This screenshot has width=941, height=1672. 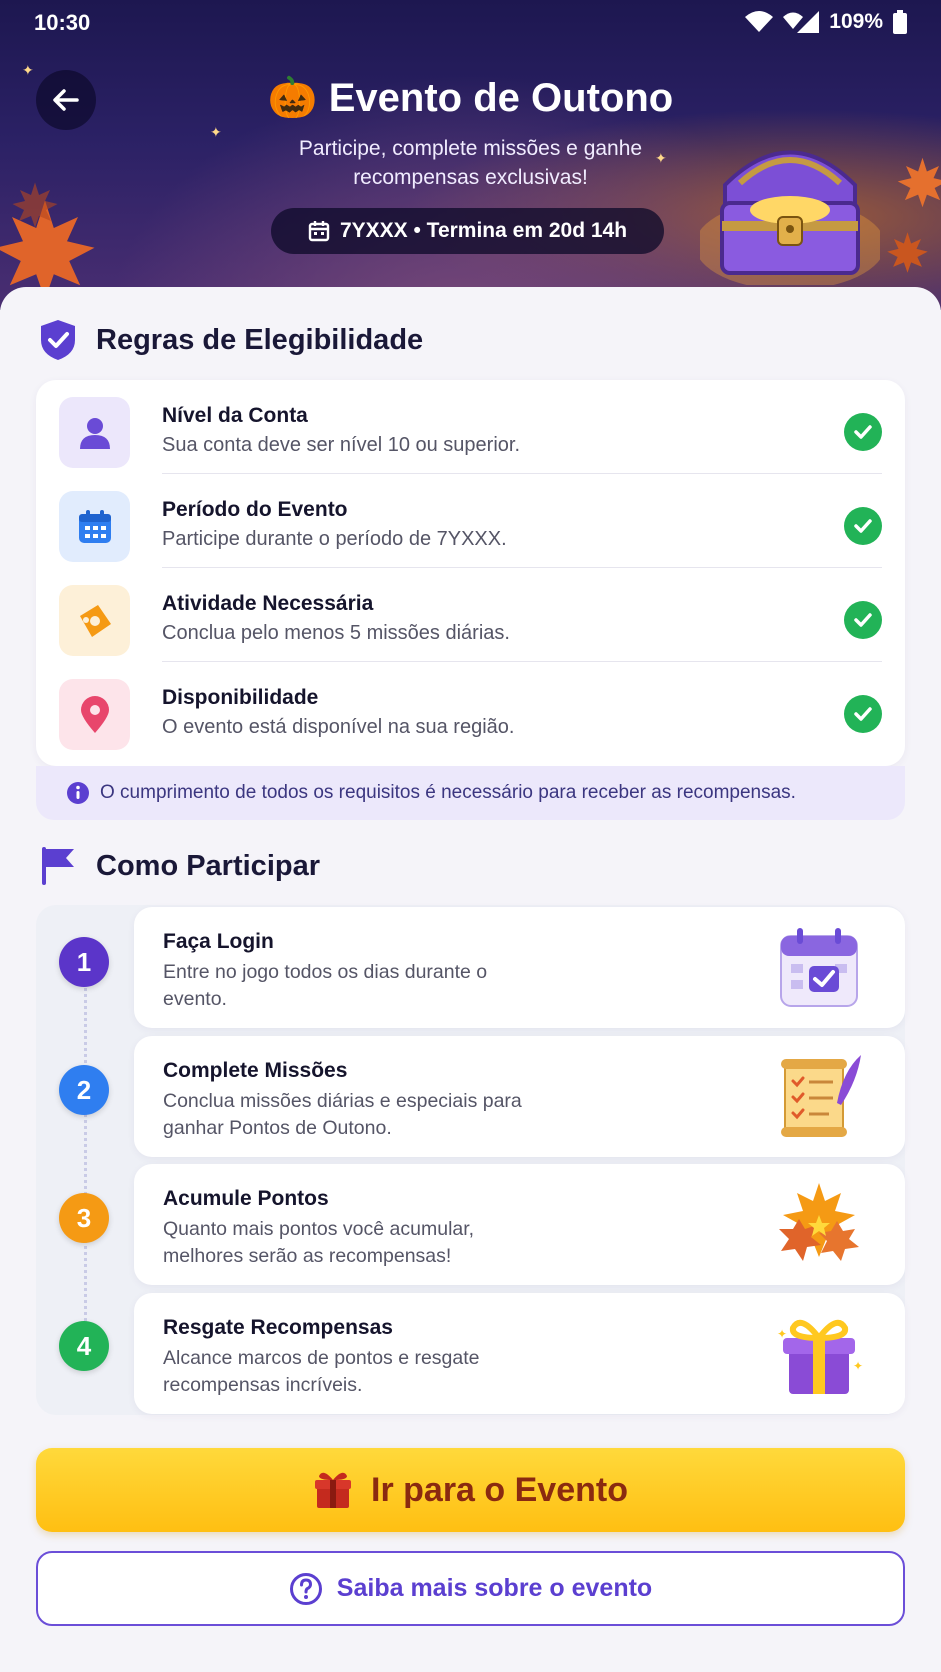 I want to click on step-number-1: 1, so click(x=84, y=962).